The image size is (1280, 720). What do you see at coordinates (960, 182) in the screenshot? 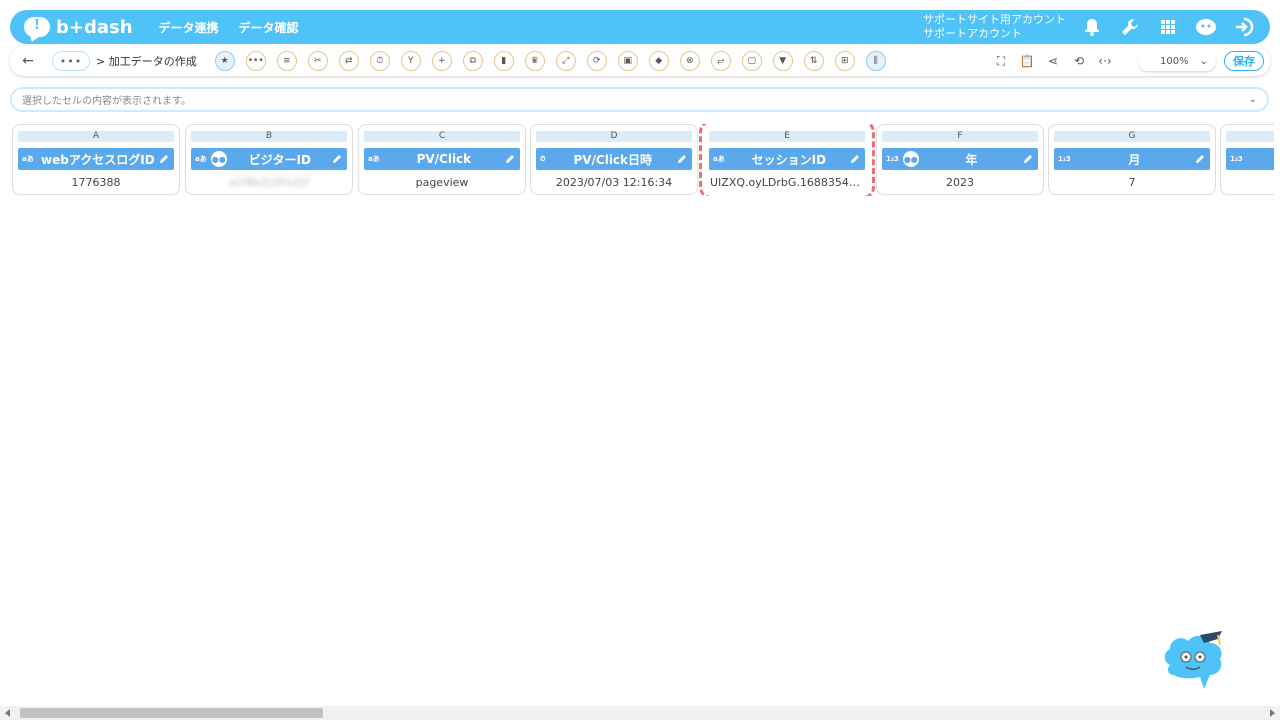
I see `column-sample-value: 2023` at bounding box center [960, 182].